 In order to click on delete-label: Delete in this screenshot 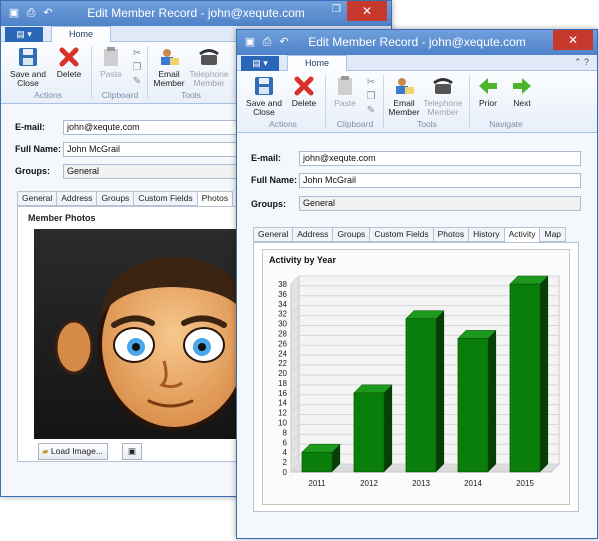, I will do `click(304, 103)`.